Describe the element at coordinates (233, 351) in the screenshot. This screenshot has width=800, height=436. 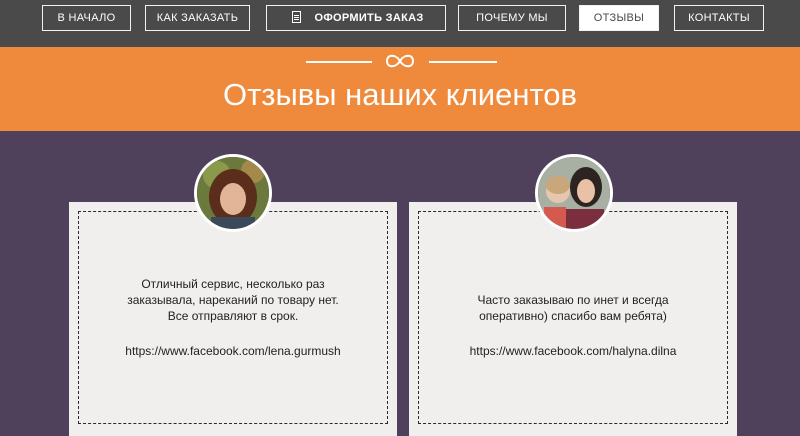
I see `review-facebook-link: https://www.facebook.com/lena.gurmush` at that location.